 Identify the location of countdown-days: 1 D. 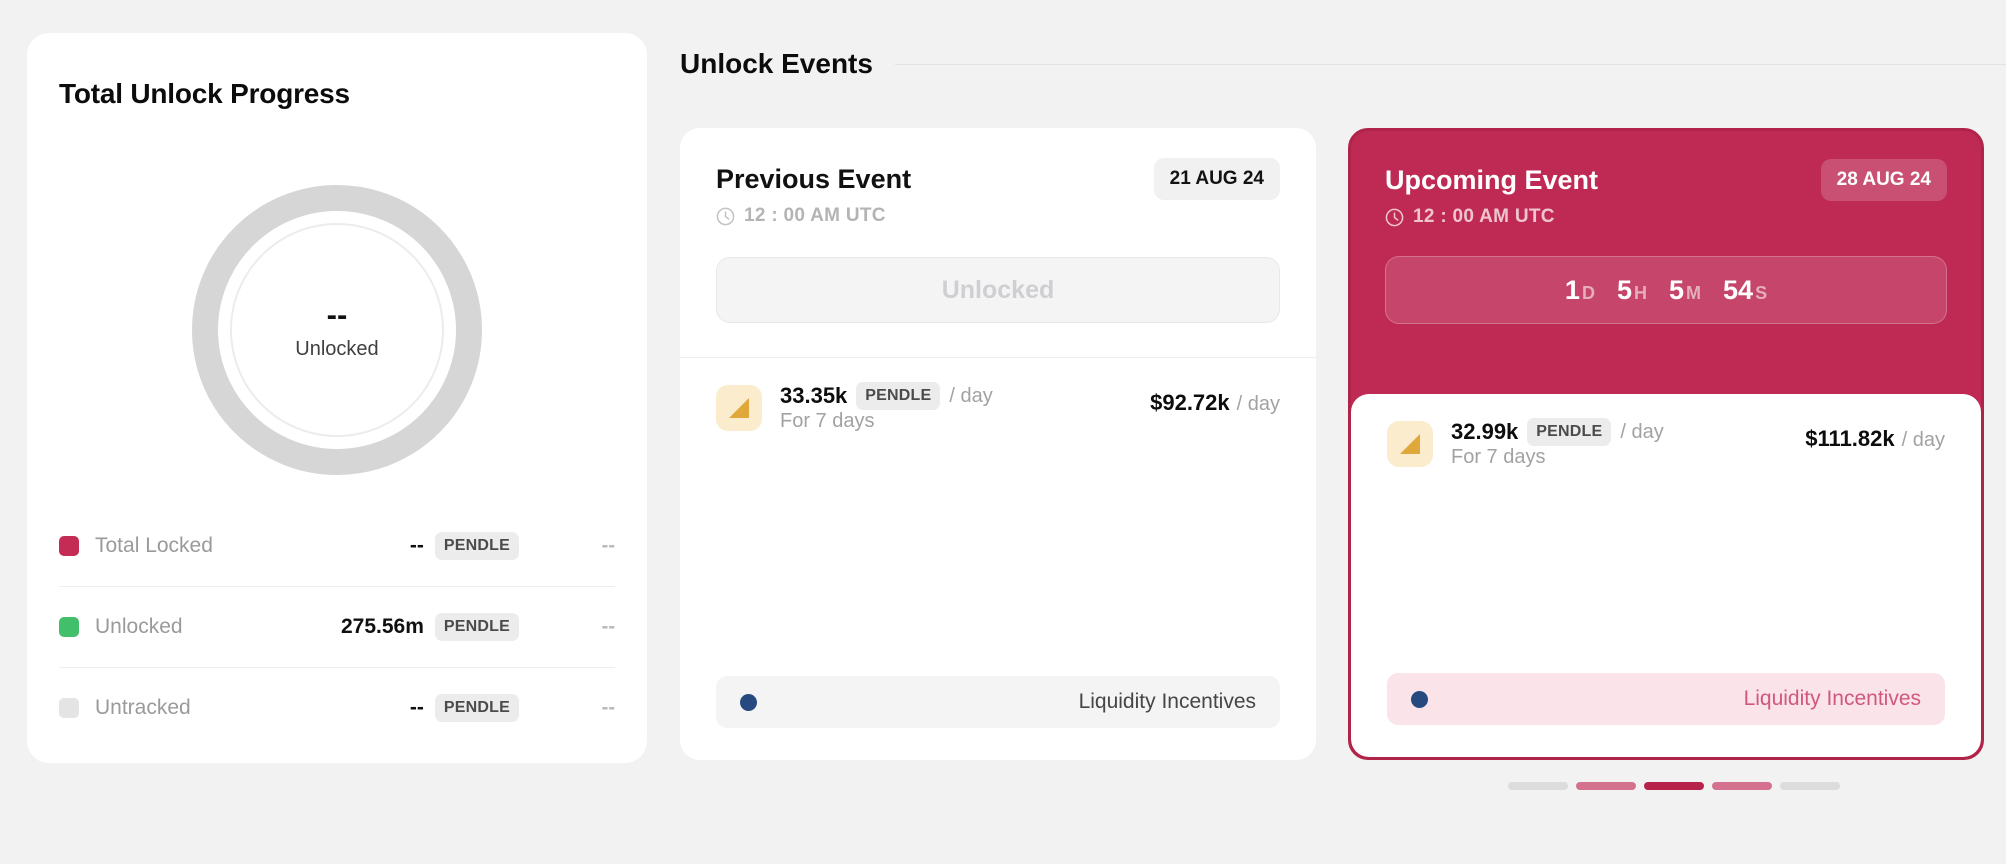
(1580, 290).